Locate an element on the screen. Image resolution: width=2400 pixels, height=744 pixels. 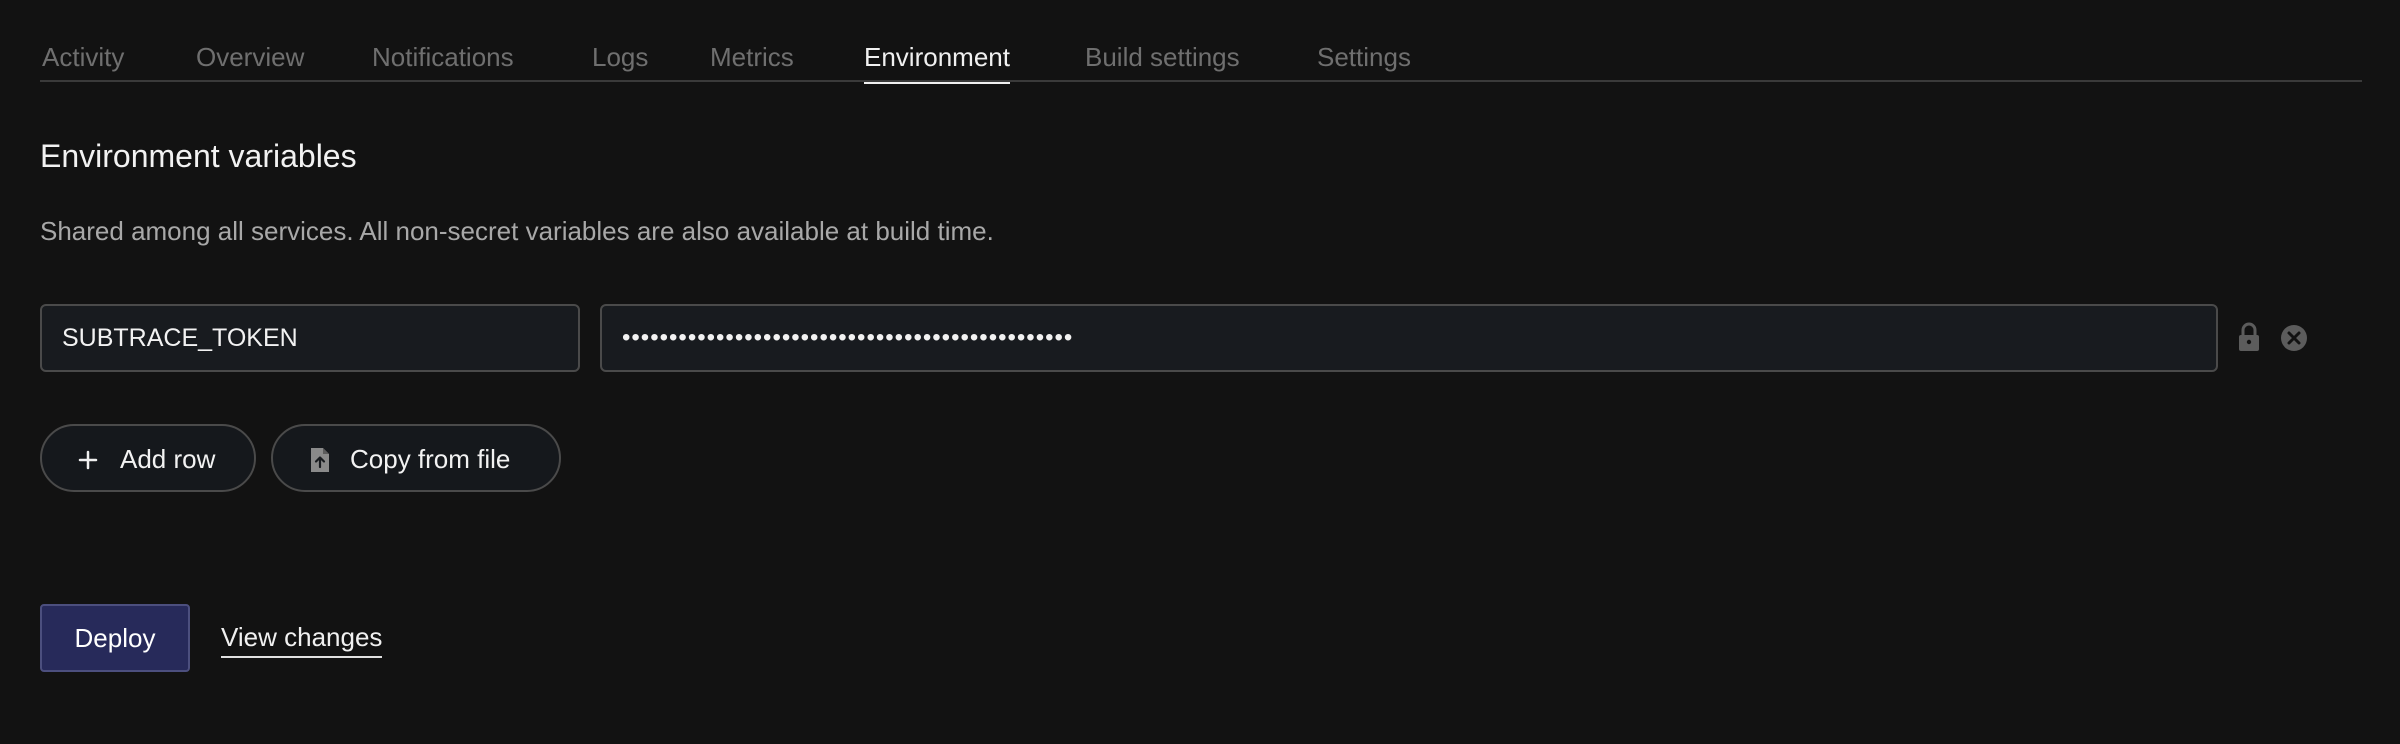
tab-logs: Logs is located at coordinates (620, 57).